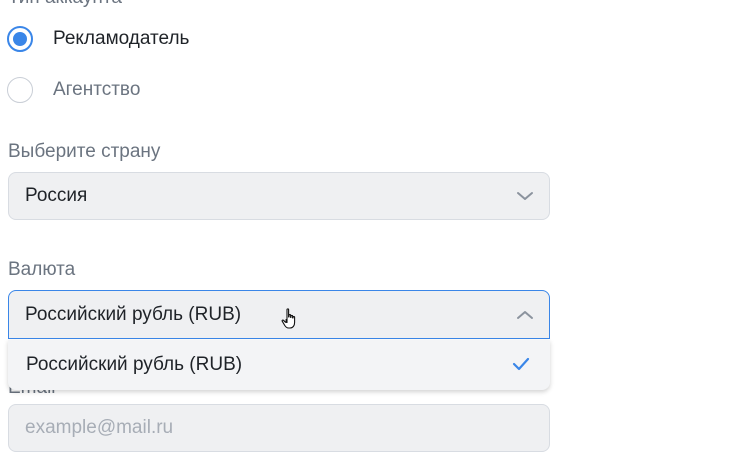 This screenshot has width=736, height=452. Describe the element at coordinates (20, 90) in the screenshot. I see `radio-unchecked-indicator` at that location.